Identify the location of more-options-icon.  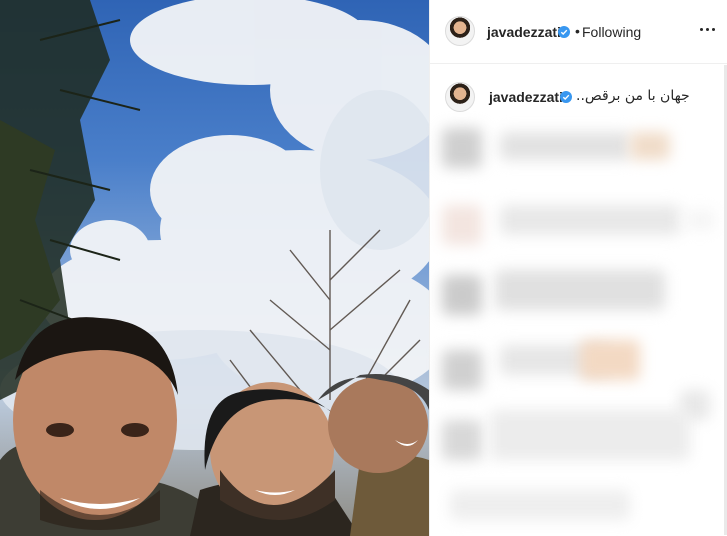
(709, 31).